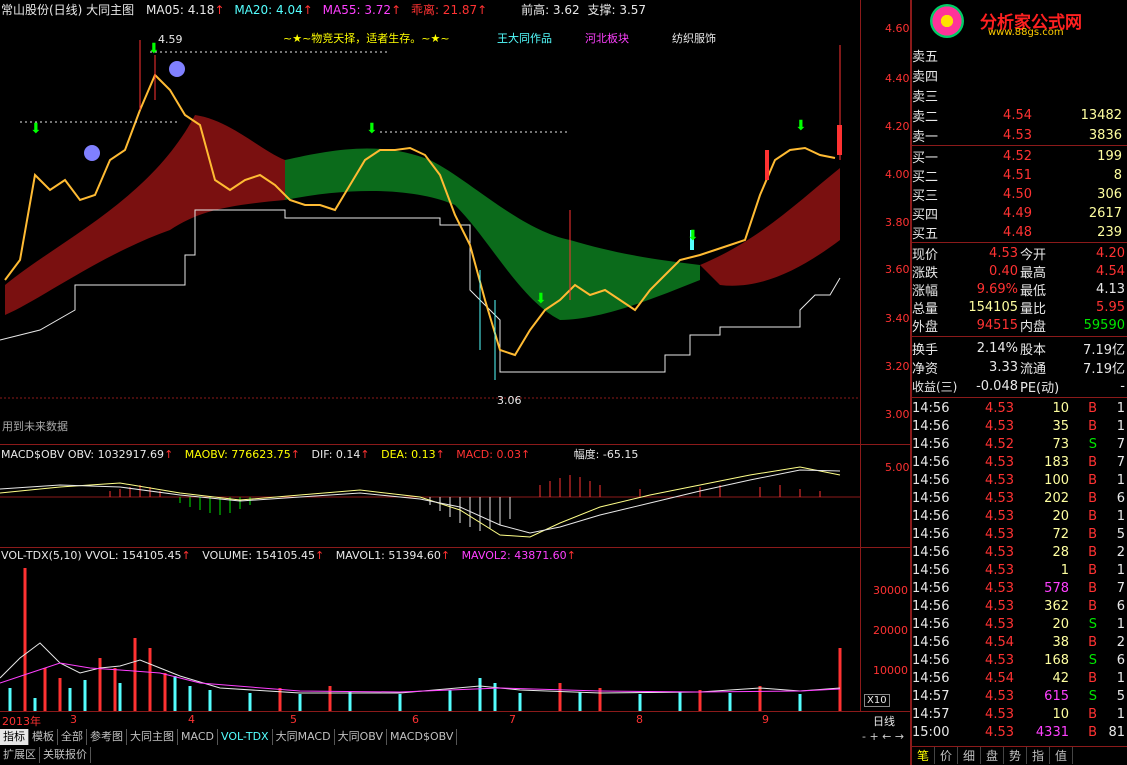 The width and height of the screenshot is (1127, 765). I want to click on sell-row-1: 卖一 4.53 3836, so click(1019, 135).